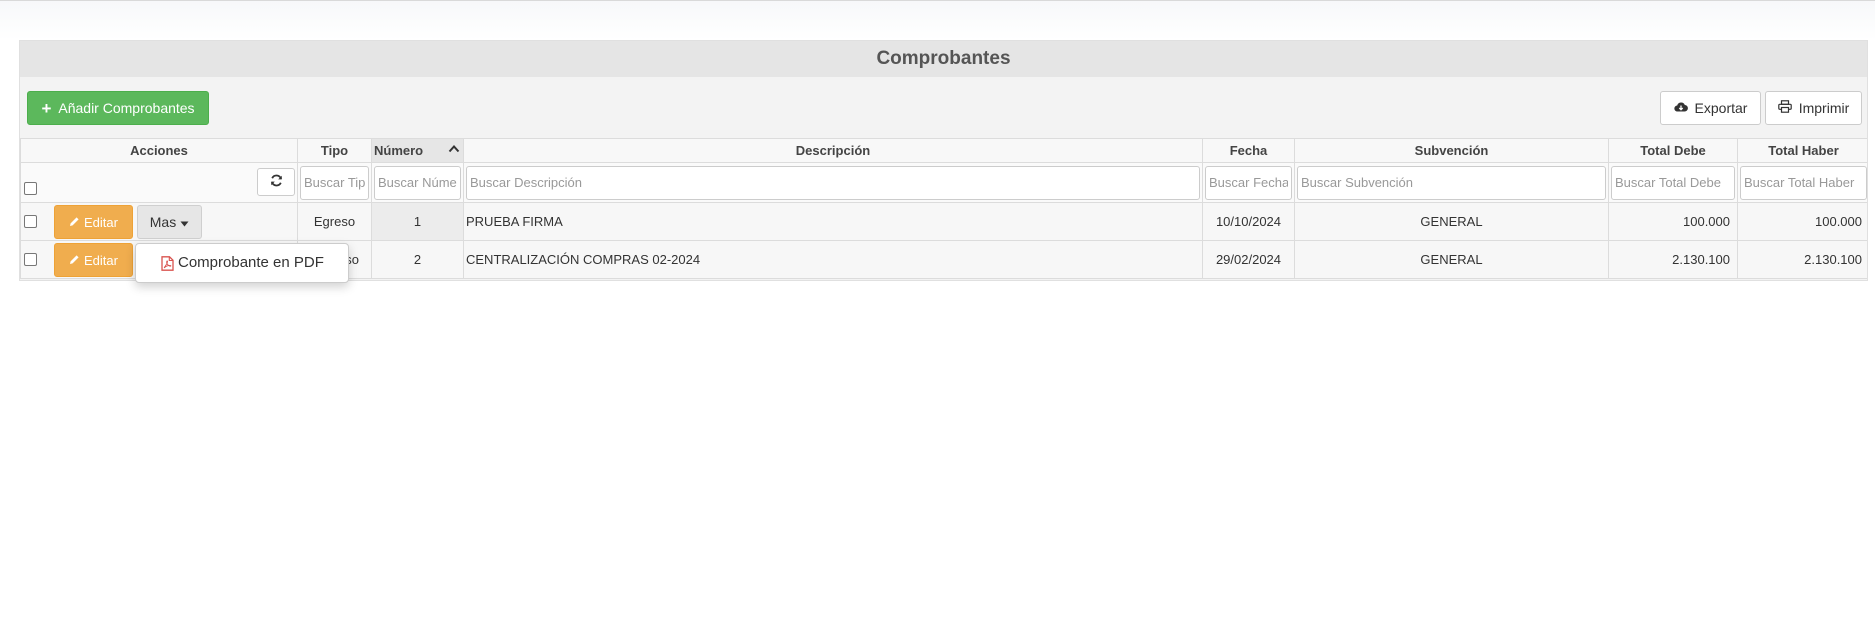  What do you see at coordinates (943, 59) in the screenshot?
I see `page-title: Comprobantes` at bounding box center [943, 59].